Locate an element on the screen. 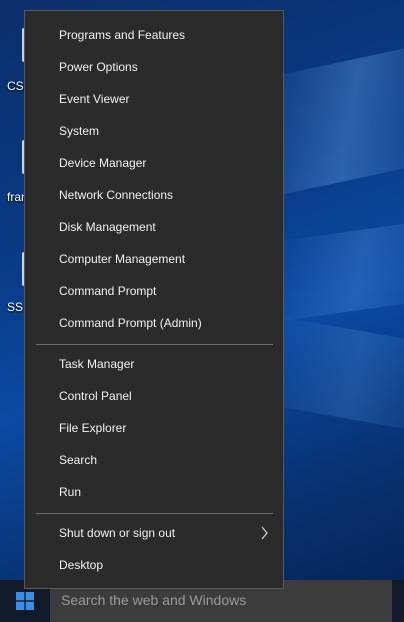 This screenshot has width=404, height=622. menu-item-command-prompt-admin: Command Prompt (Admin) is located at coordinates (154, 323).